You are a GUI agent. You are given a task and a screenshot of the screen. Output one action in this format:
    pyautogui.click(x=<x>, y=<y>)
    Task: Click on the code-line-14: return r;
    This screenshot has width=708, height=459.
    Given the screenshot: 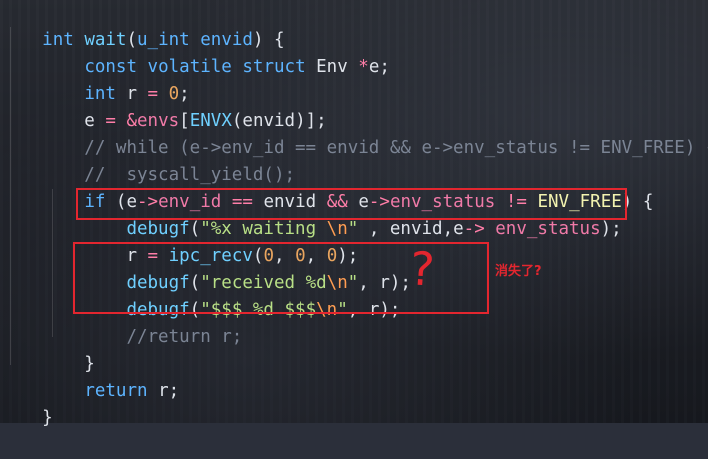 What is the action you would take?
    pyautogui.click(x=132, y=391)
    